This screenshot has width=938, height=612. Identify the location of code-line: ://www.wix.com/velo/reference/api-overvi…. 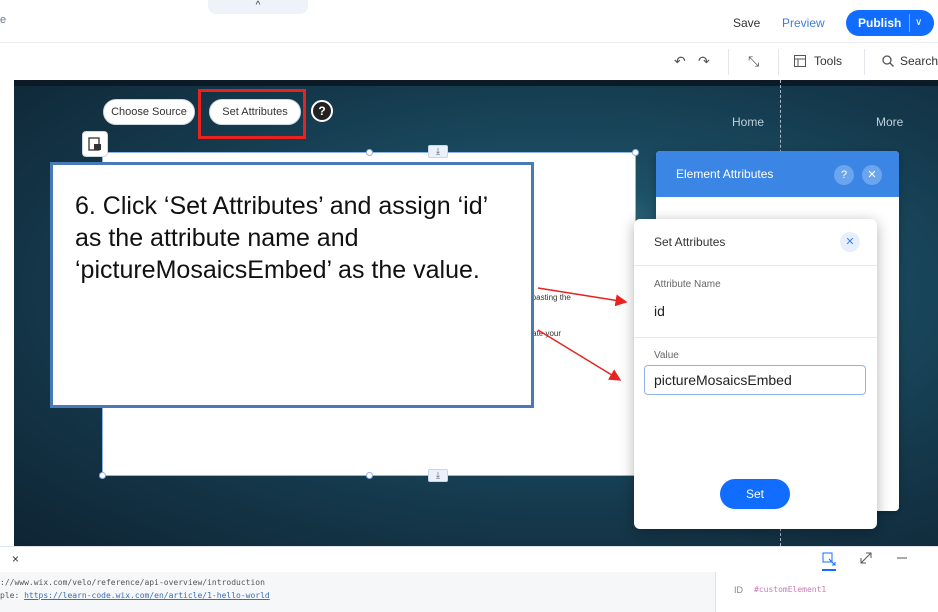
(132, 582).